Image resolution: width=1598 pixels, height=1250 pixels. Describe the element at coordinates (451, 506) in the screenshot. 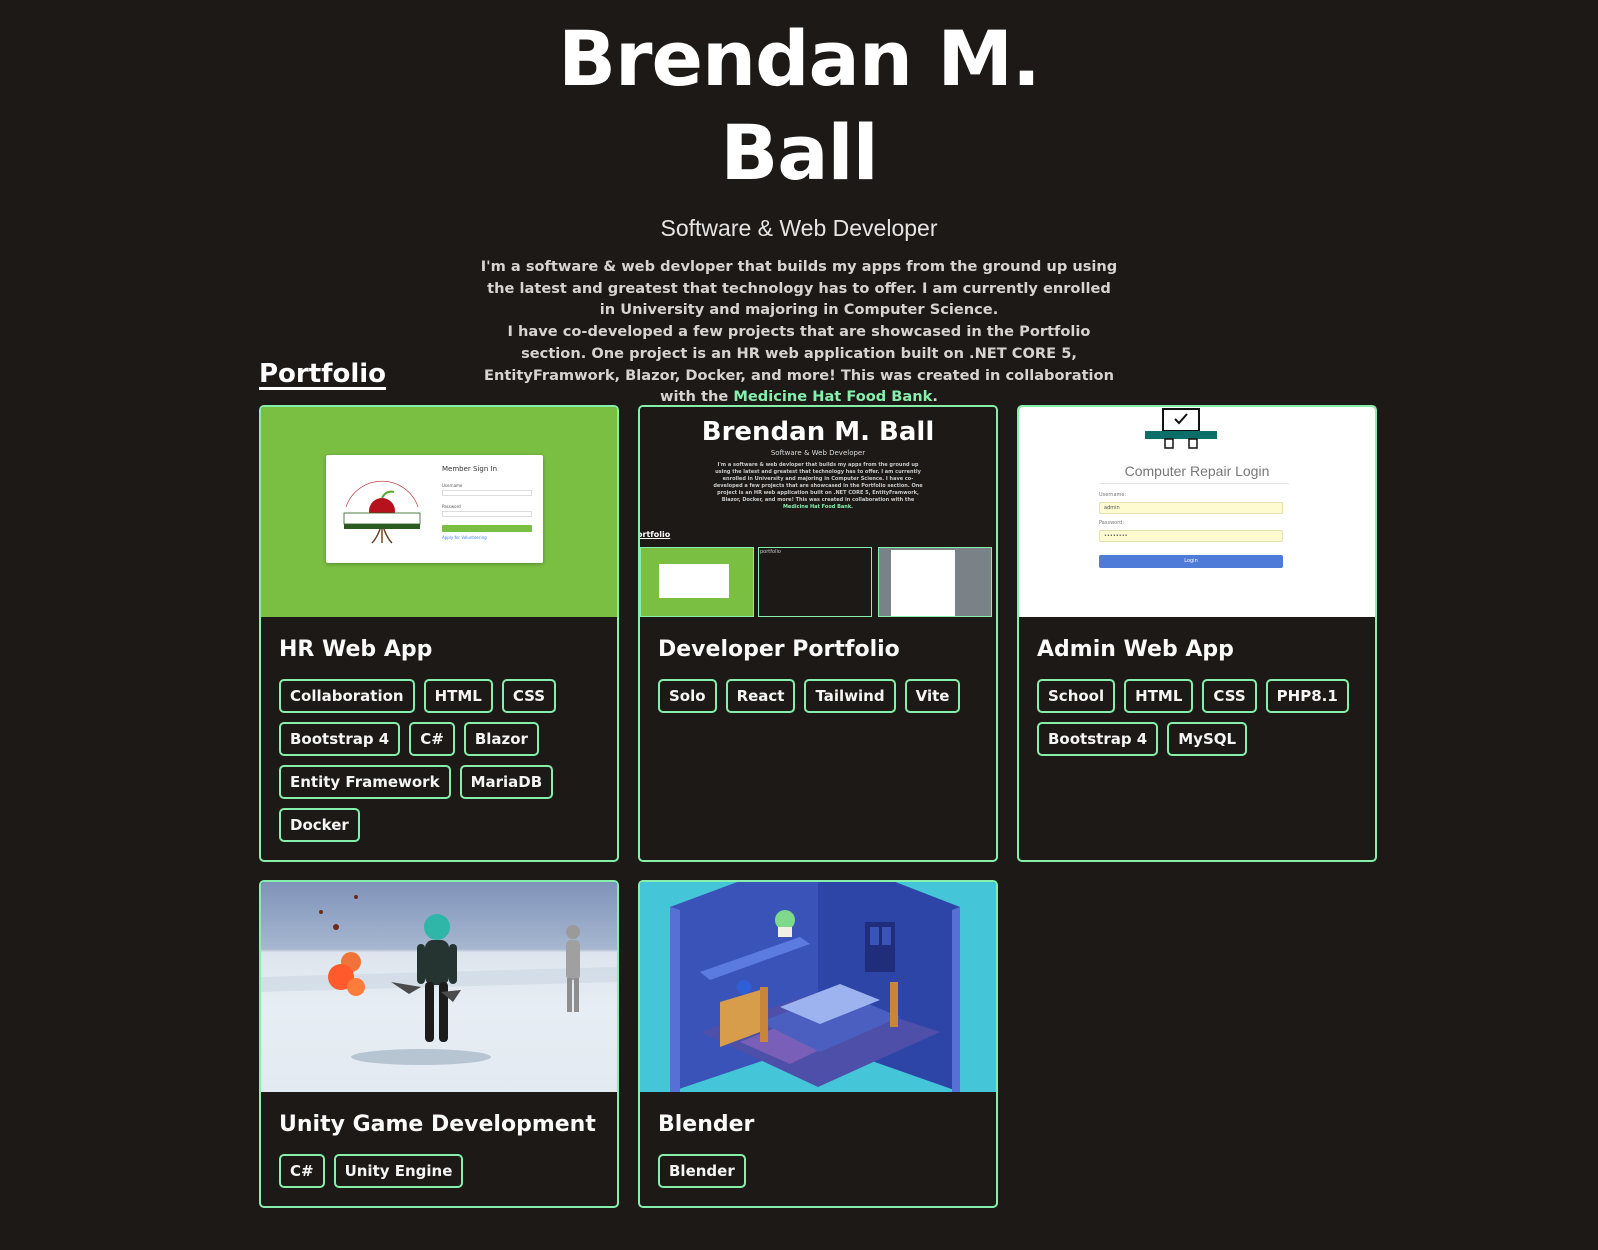

I see `hr-password-label: Password` at that location.